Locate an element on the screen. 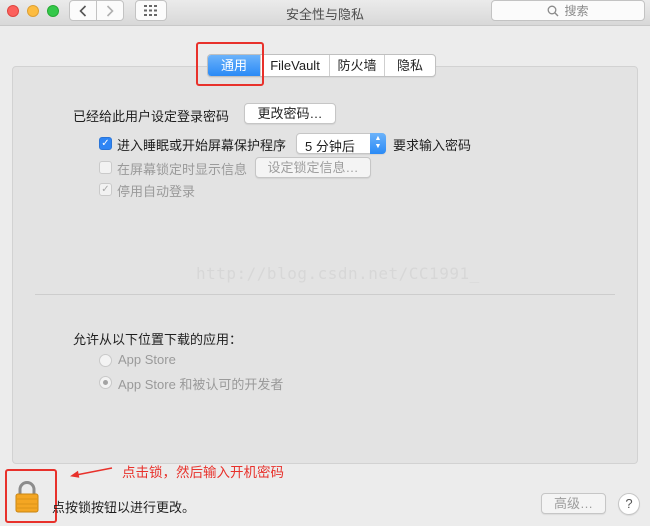  password-delay-value: 5 分钟后 is located at coordinates (330, 146).